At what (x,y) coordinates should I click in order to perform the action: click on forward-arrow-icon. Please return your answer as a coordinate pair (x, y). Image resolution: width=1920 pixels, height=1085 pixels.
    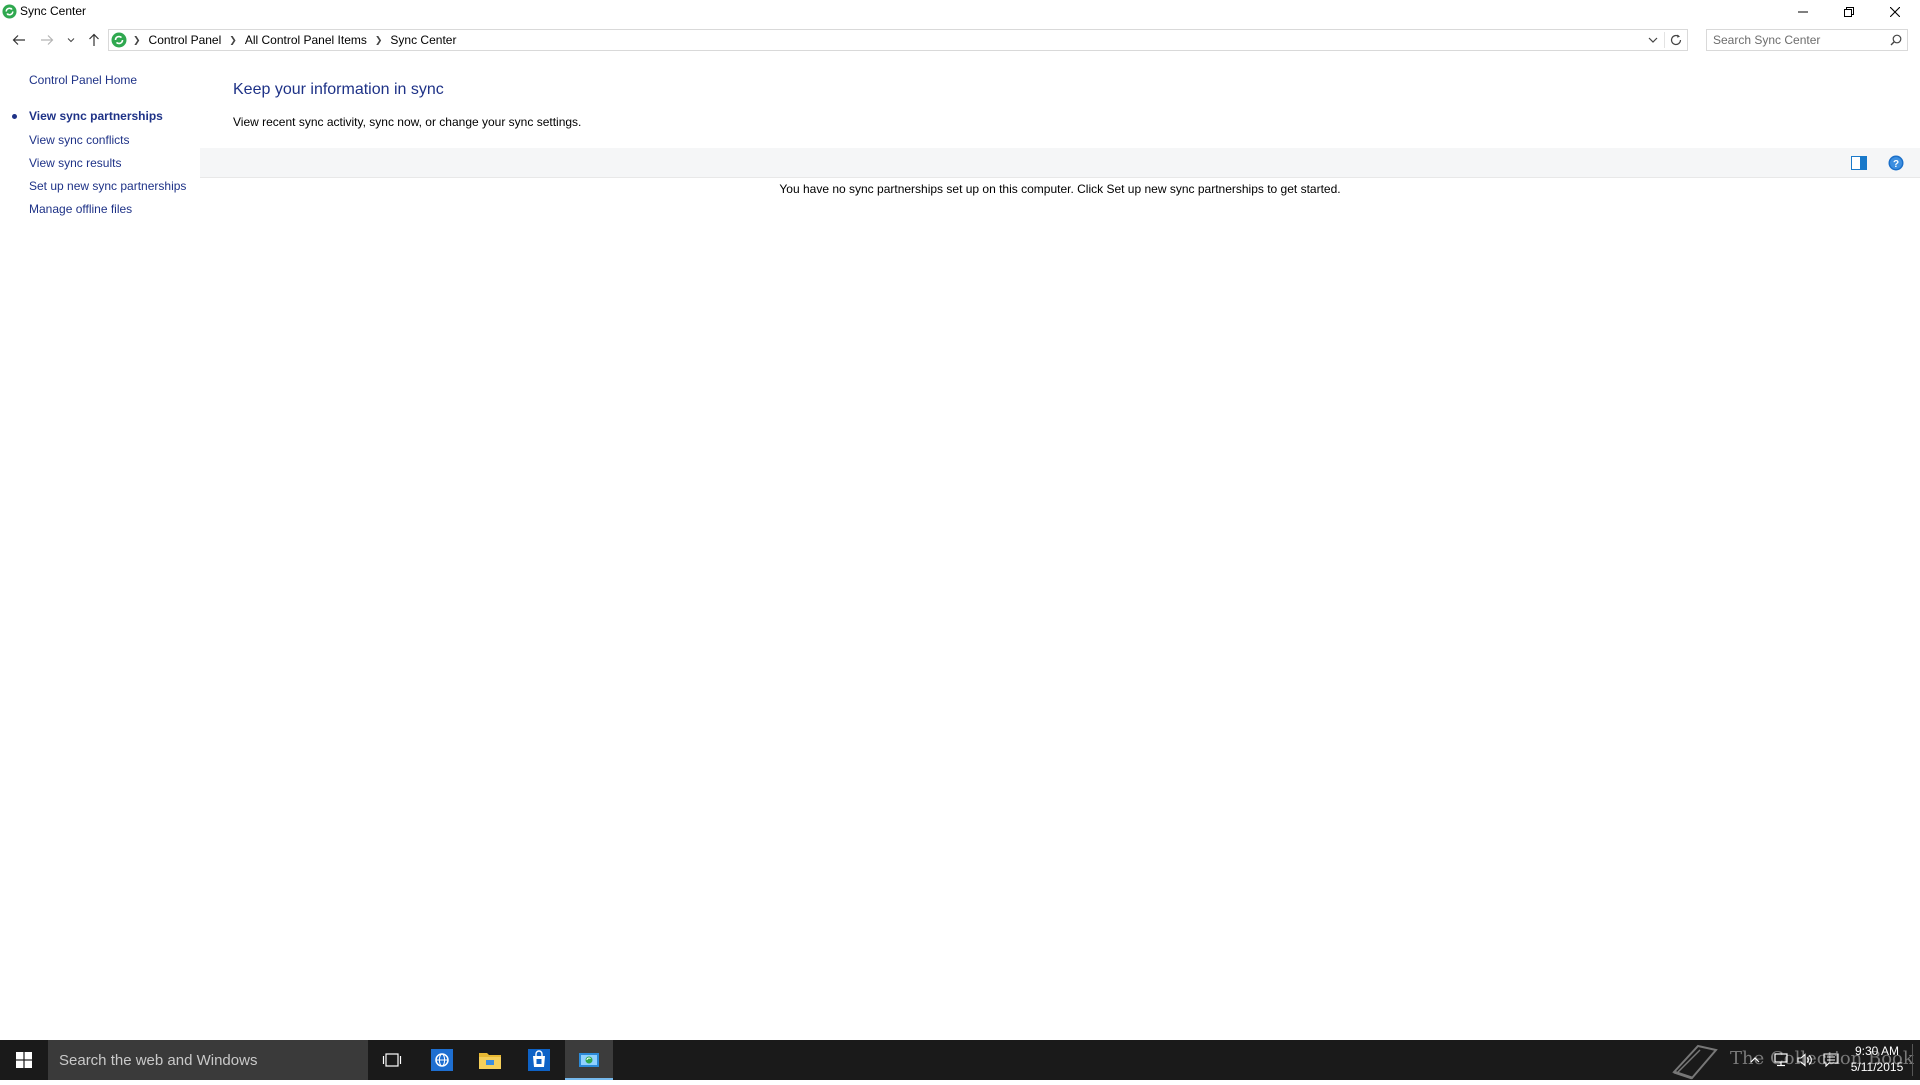
    Looking at the image, I should click on (47, 40).